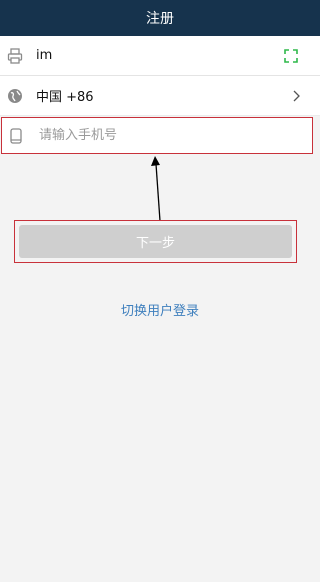 This screenshot has height=582, width=320. What do you see at coordinates (16, 136) in the screenshot?
I see `phone-icon` at bounding box center [16, 136].